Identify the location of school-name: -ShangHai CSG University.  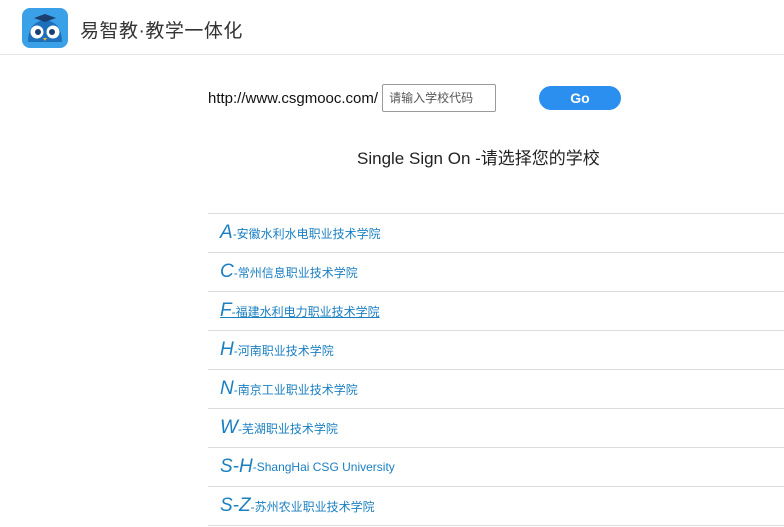
(323, 467).